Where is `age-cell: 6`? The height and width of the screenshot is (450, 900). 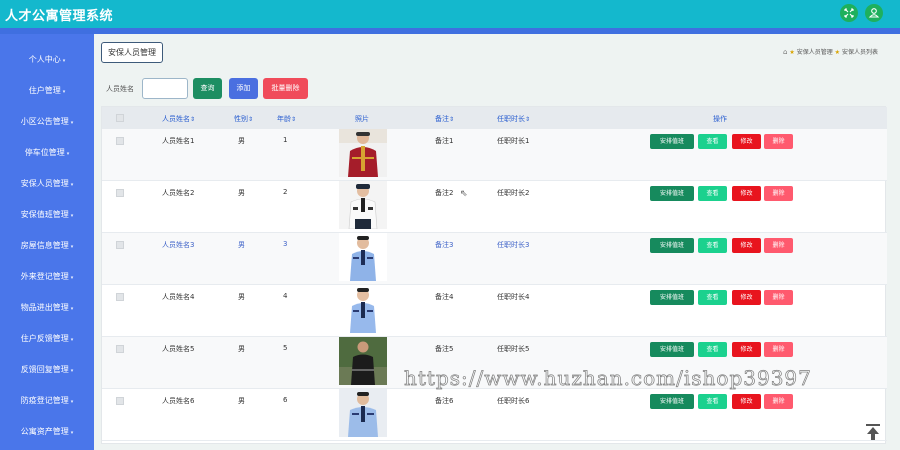 age-cell: 6 is located at coordinates (285, 400).